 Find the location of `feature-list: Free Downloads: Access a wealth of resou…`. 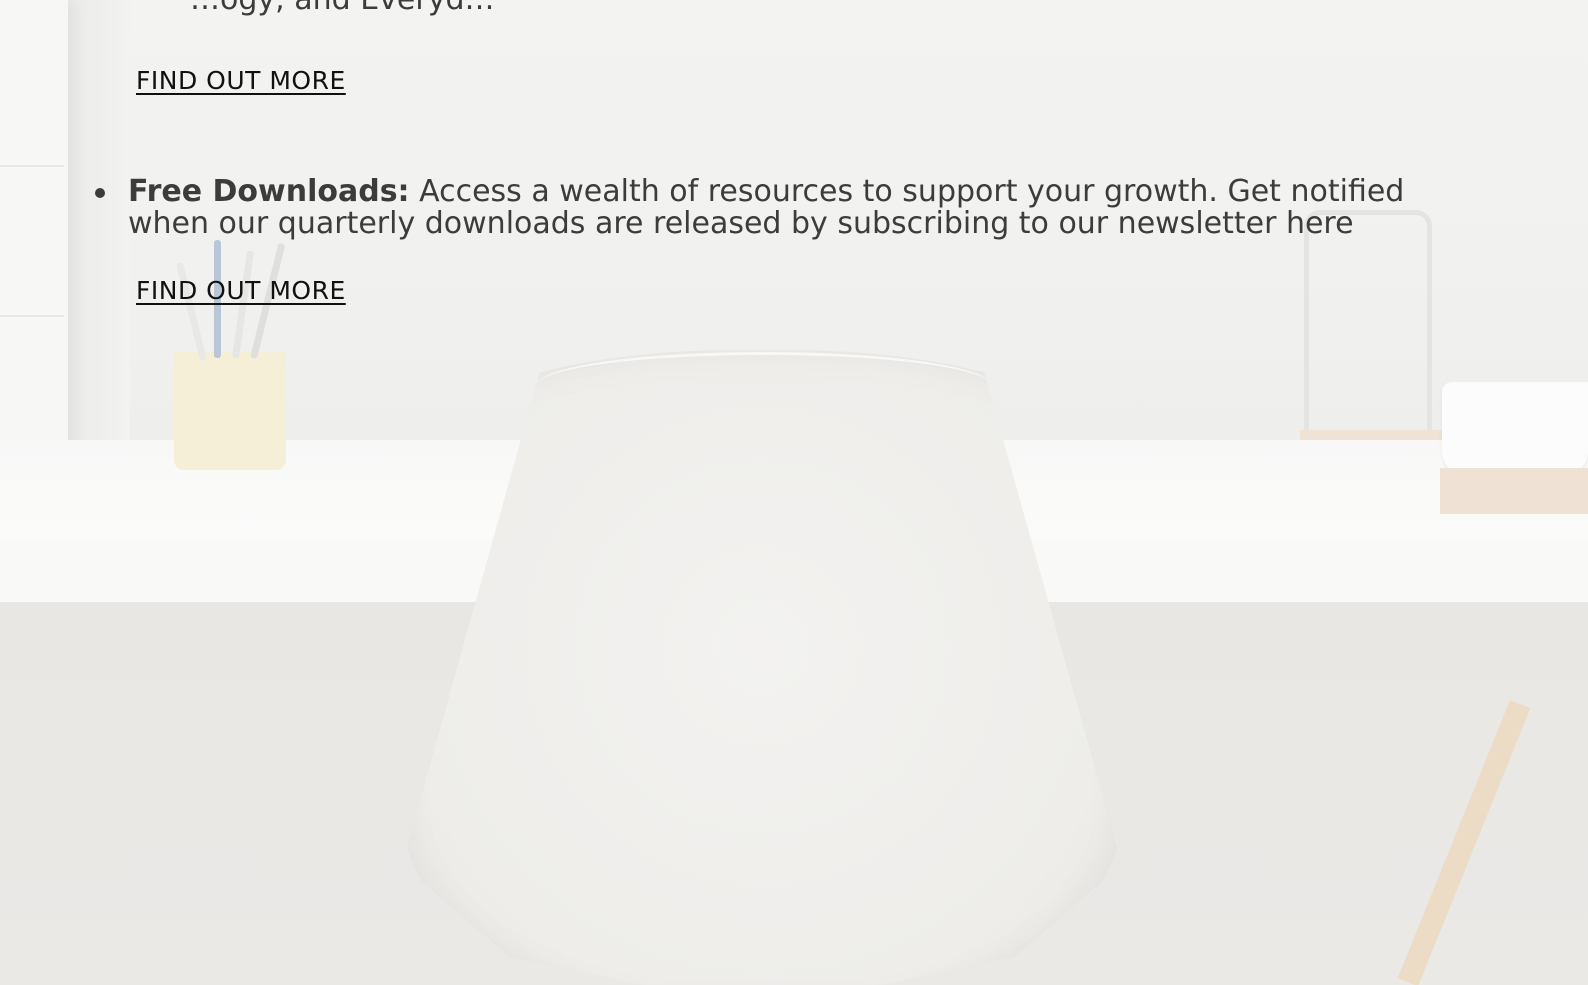

feature-list: Free Downloads: Access a wealth of resou… is located at coordinates (794, 208).